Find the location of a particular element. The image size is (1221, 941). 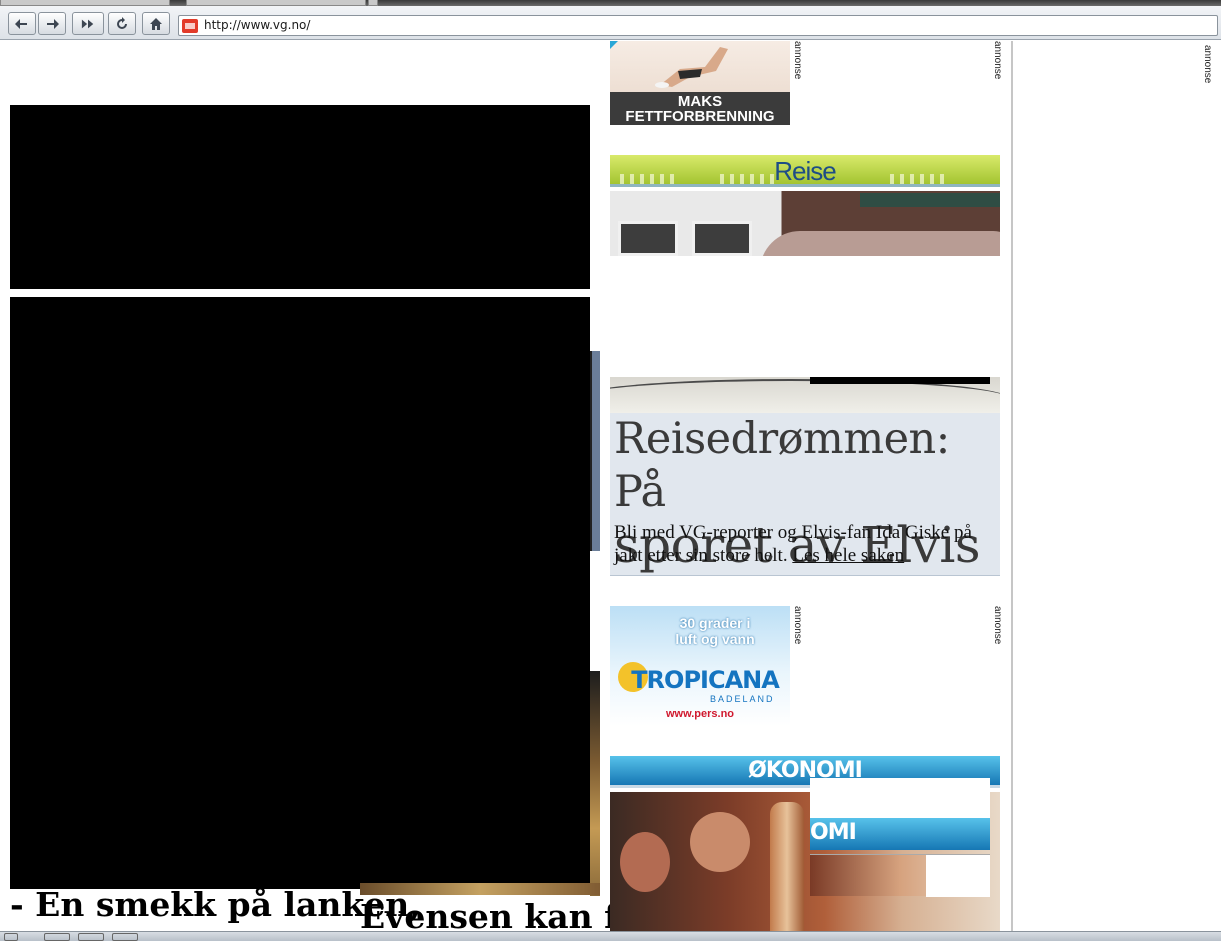

ad-corner-mark is located at coordinates (614, 45).